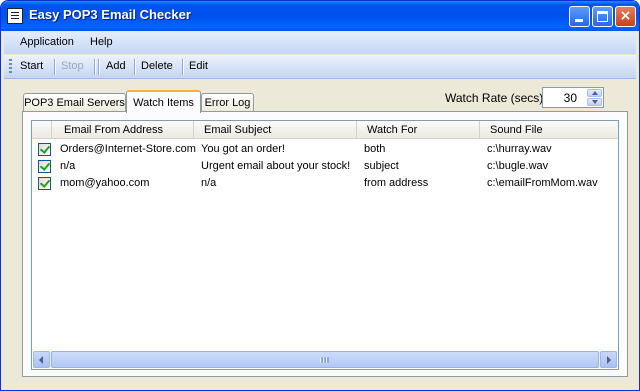 The width and height of the screenshot is (640, 391). Describe the element at coordinates (579, 20) in the screenshot. I see `minimize-icon` at that location.